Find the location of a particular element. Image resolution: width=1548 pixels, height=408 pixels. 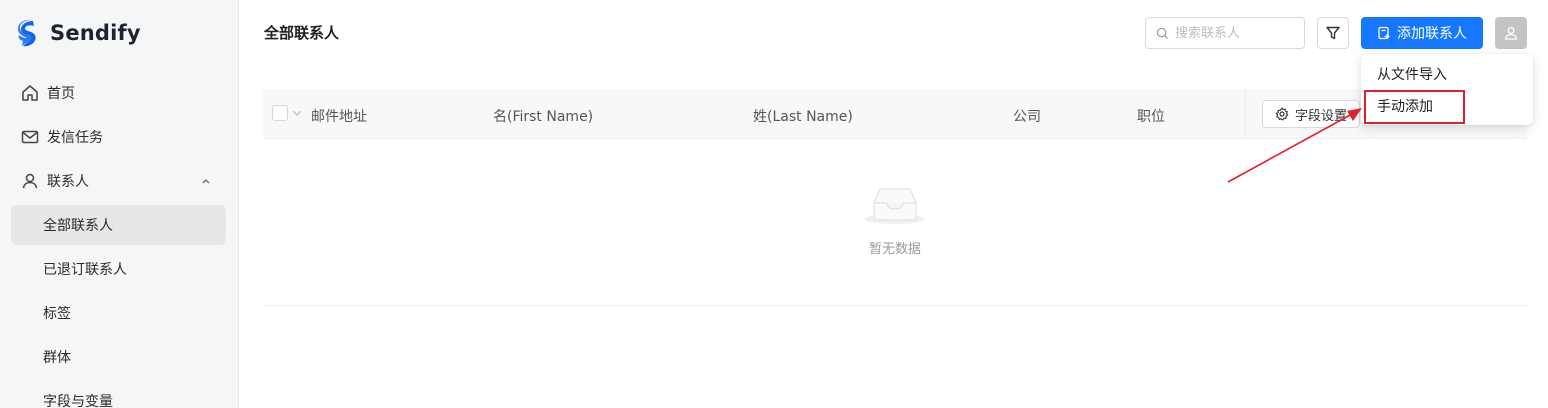

field-settings-button: 字段设置 is located at coordinates (1311, 114).